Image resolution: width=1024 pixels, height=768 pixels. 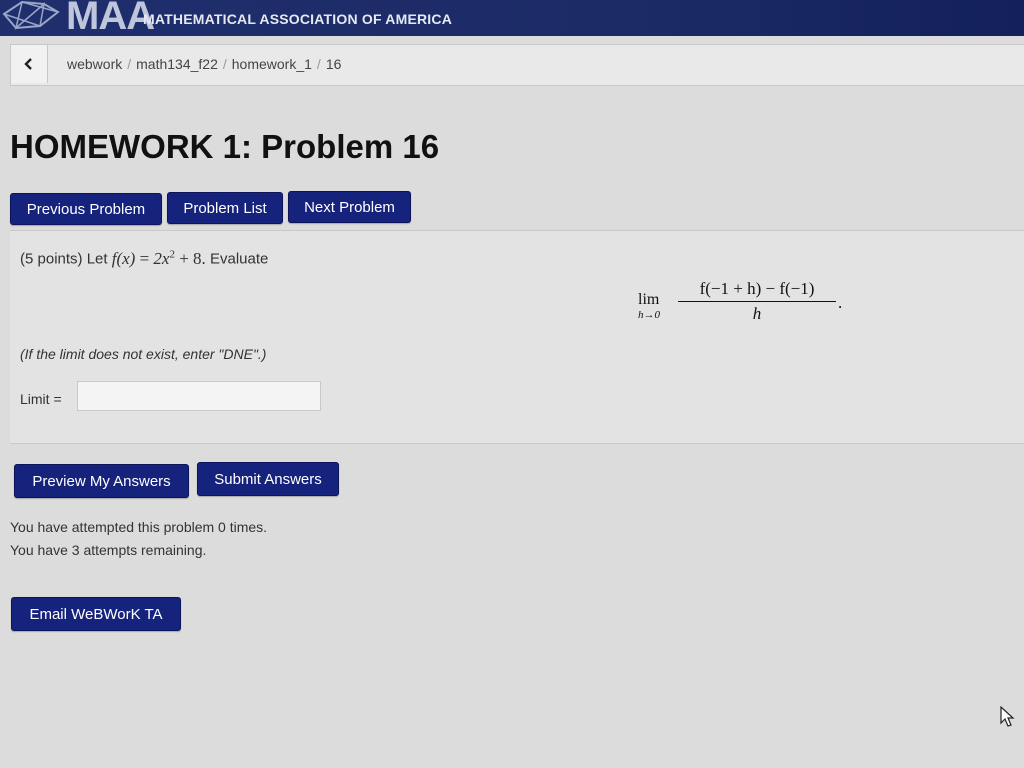 What do you see at coordinates (96, 614) in the screenshot?
I see `email-ta-button: Email WeBWorK TA` at bounding box center [96, 614].